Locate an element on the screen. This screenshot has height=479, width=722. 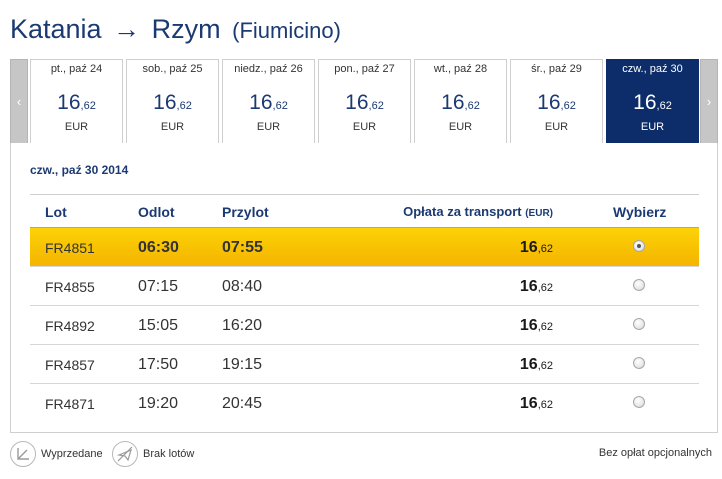
flight-row: FR4892 15:05 16:20 16,62 is located at coordinates (364, 324).